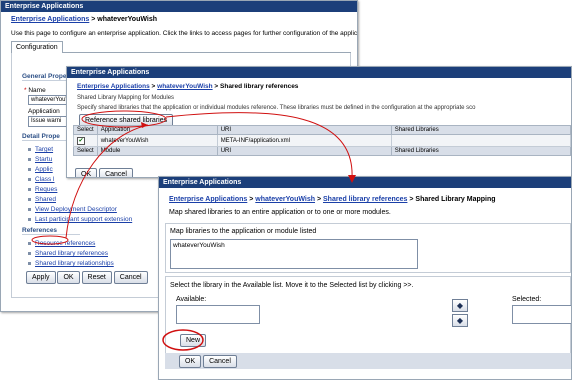  Describe the element at coordinates (50, 240) in the screenshot. I see `annotation-circle-shared-library-references` at that location.